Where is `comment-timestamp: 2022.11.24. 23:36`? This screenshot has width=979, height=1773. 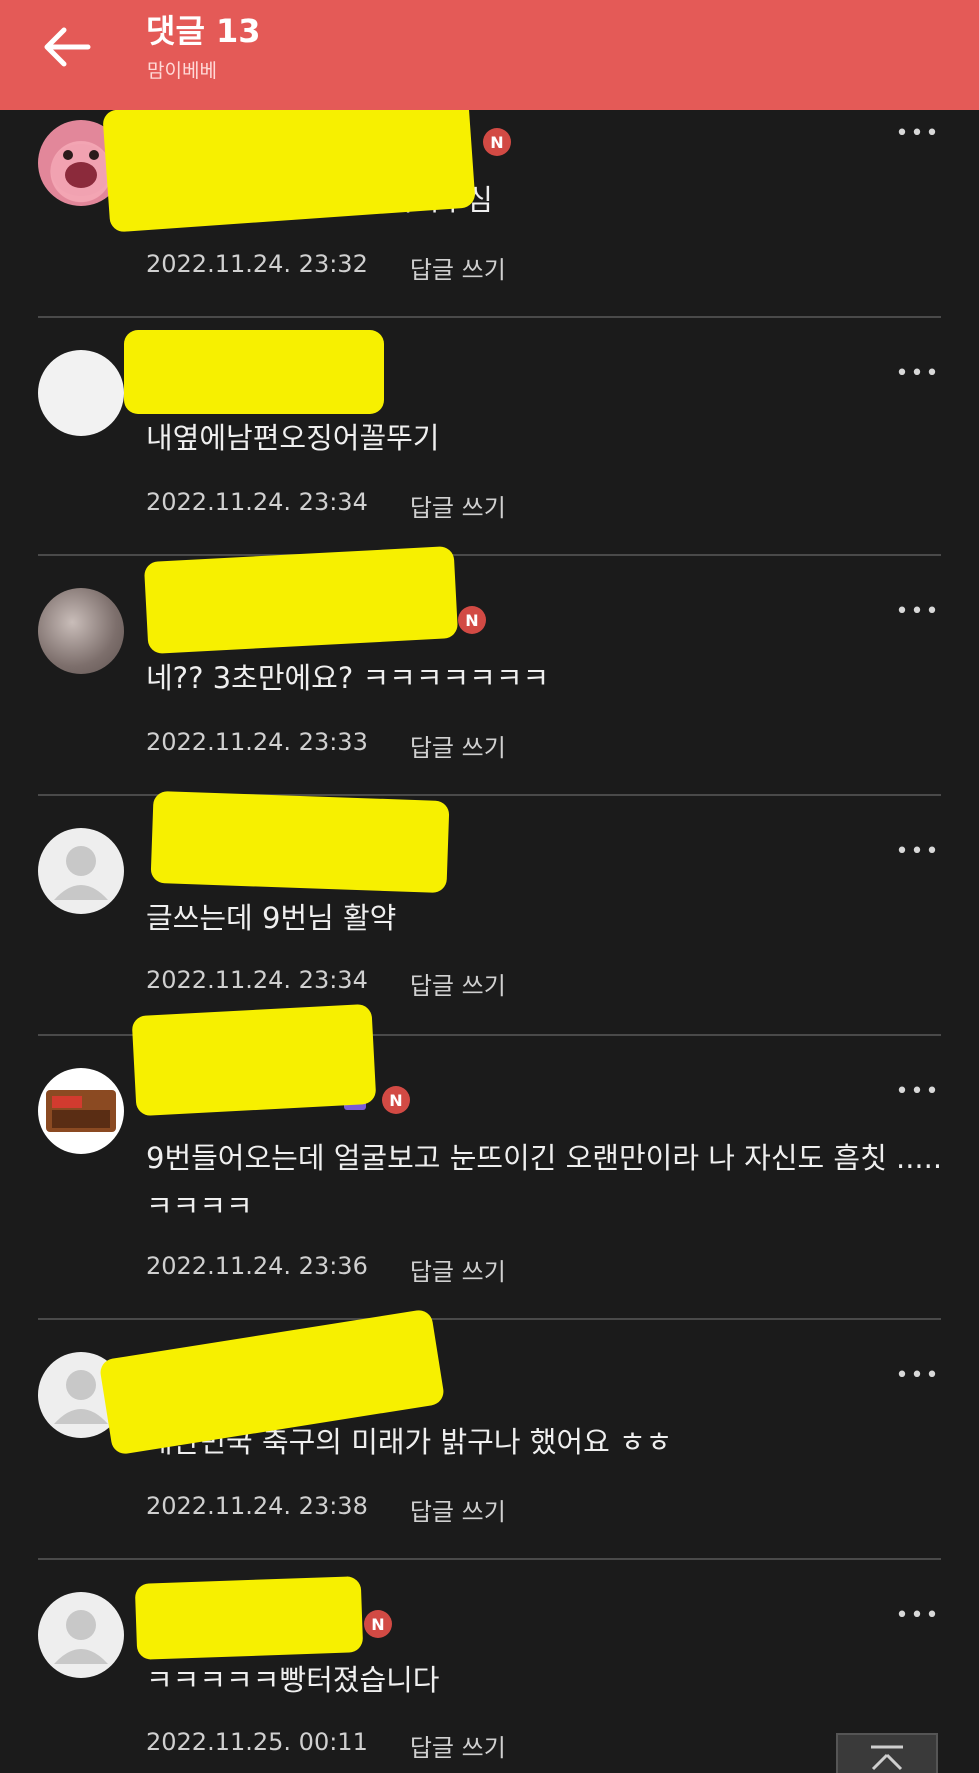 comment-timestamp: 2022.11.24. 23:36 is located at coordinates (257, 1266).